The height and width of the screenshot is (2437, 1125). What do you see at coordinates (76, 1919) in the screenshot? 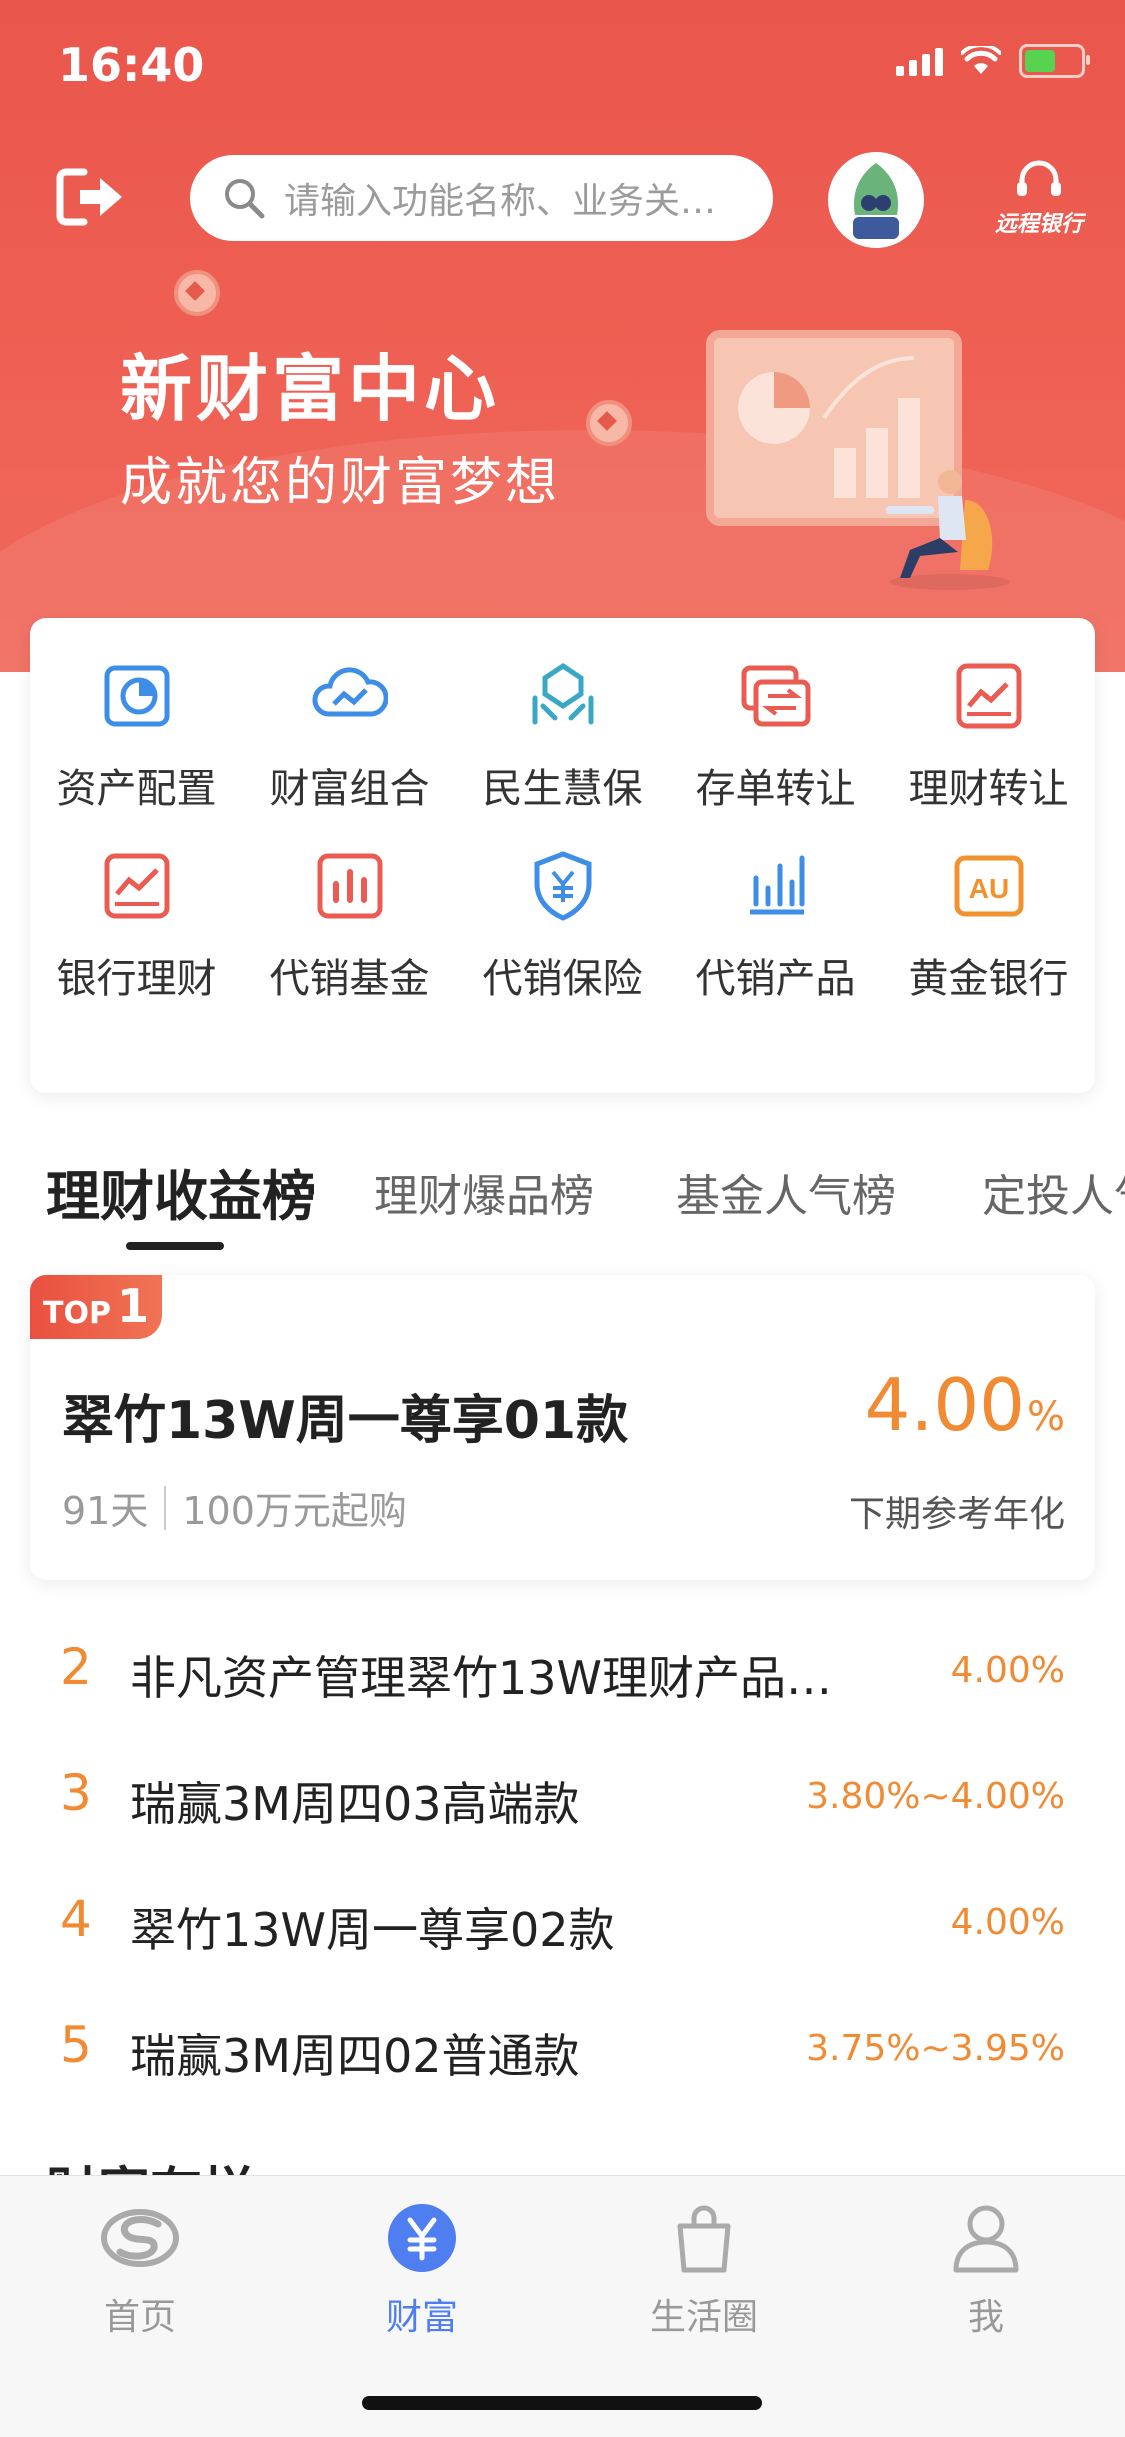
I see `rank-number: 4` at bounding box center [76, 1919].